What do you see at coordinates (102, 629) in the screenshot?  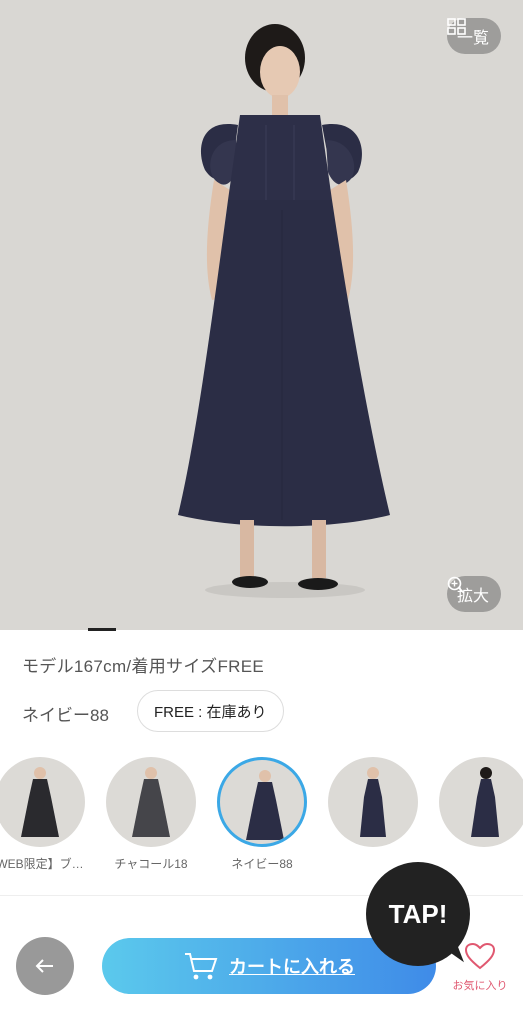 I see `image-pager-indicator` at bounding box center [102, 629].